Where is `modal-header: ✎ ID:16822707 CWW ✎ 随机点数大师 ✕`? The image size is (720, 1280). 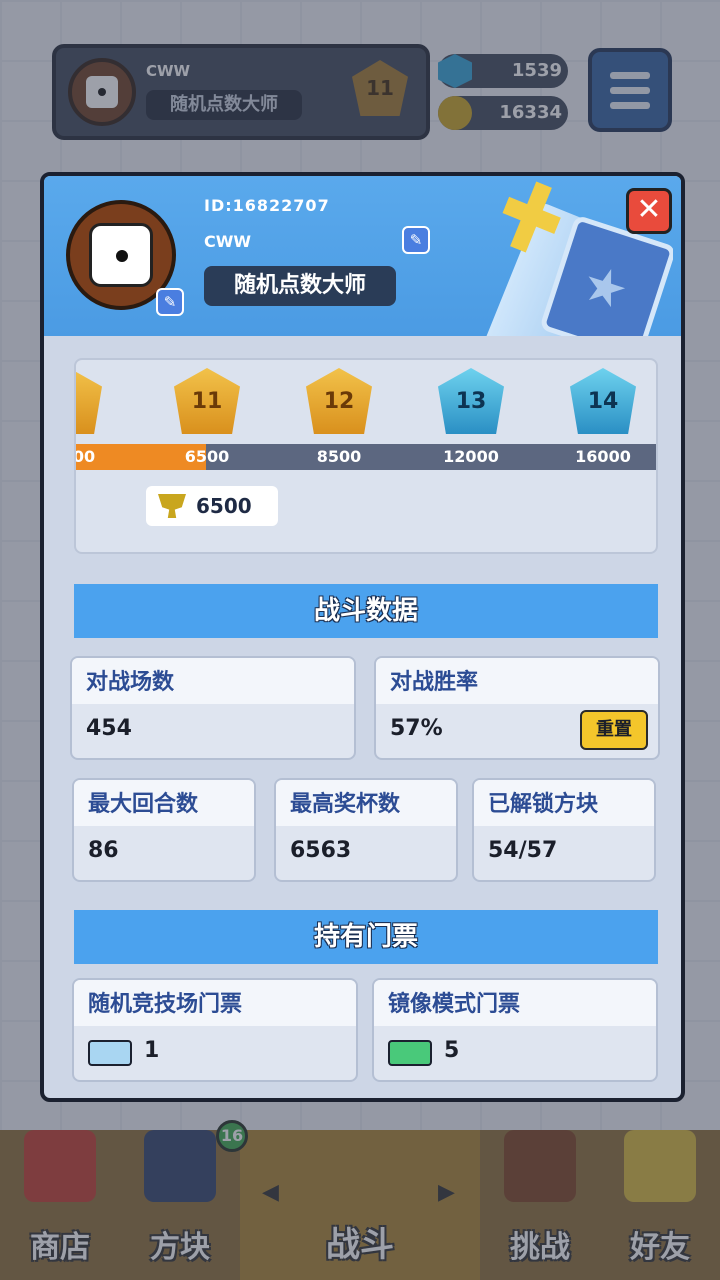 modal-header: ✎ ID:16822707 CWW ✎ 随机点数大师 ✕ is located at coordinates (362, 256).